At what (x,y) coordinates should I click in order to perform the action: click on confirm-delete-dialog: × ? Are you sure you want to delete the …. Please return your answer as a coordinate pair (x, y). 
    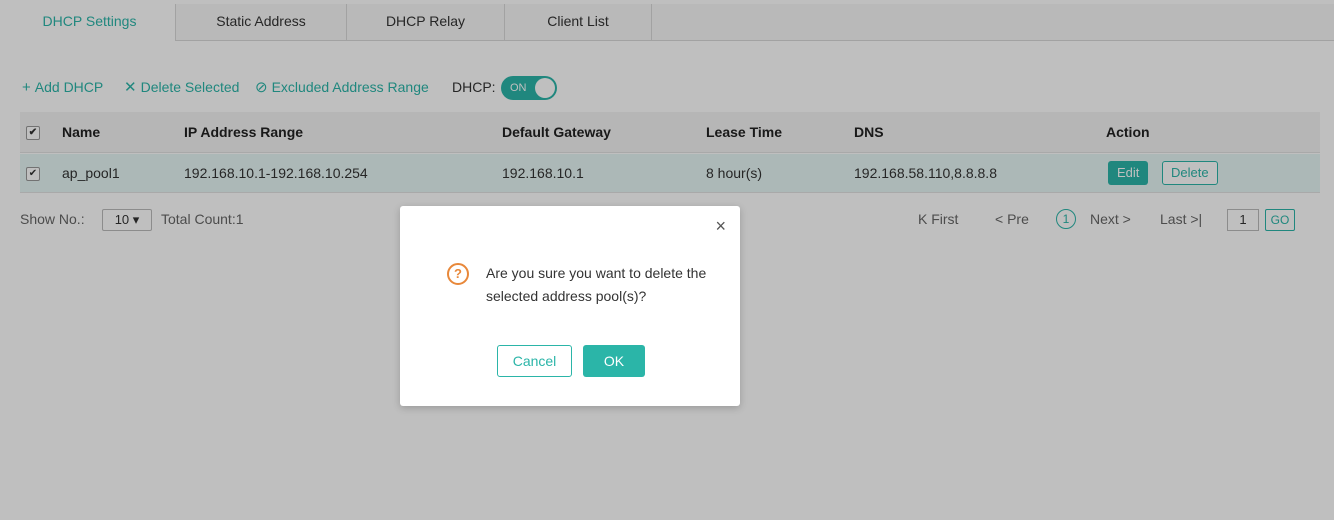
    Looking at the image, I should click on (570, 306).